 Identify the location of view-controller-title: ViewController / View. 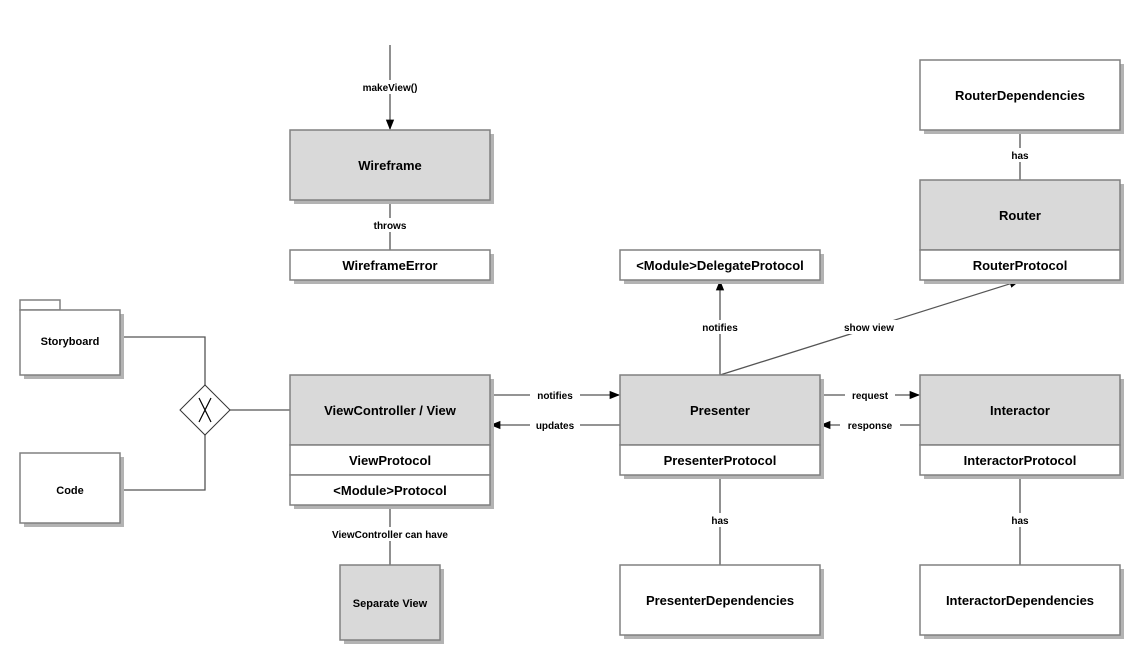
(390, 410).